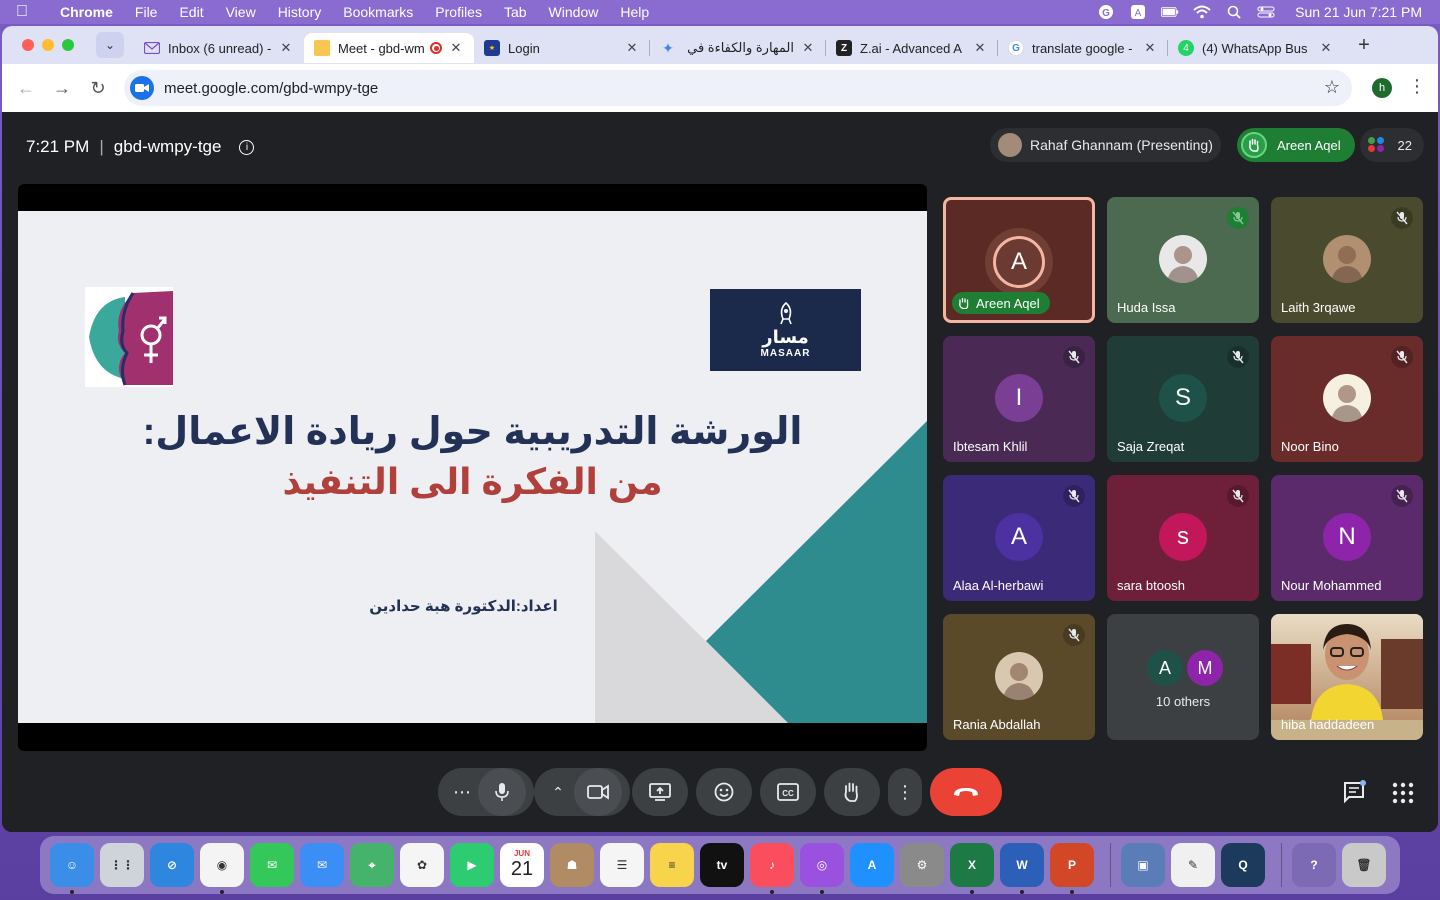  What do you see at coordinates (724, 792) in the screenshot?
I see `reactions-button` at bounding box center [724, 792].